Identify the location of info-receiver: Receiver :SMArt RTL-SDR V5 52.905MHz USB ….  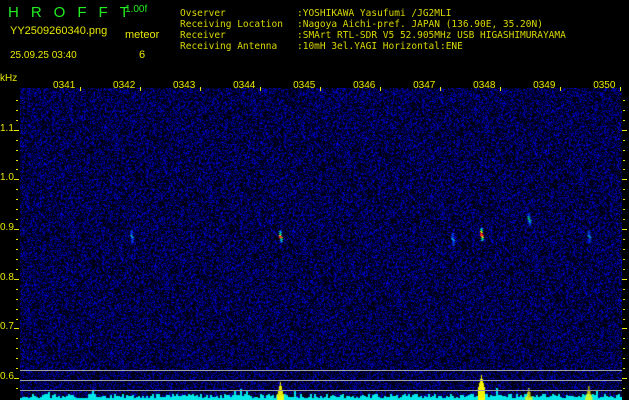
(373, 35).